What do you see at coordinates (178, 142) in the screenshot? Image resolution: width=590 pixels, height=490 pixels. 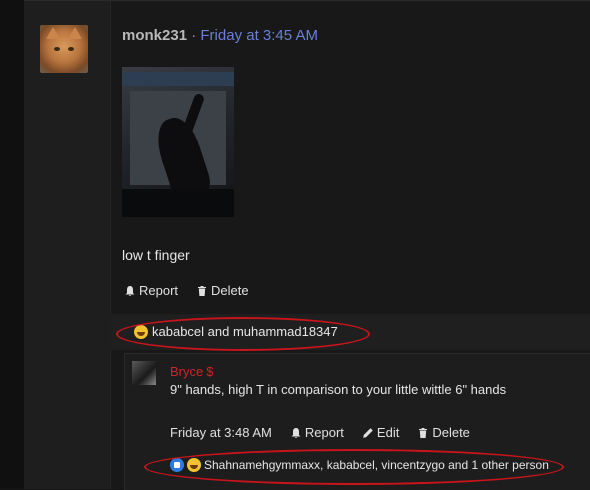 I see `image-attachment` at bounding box center [178, 142].